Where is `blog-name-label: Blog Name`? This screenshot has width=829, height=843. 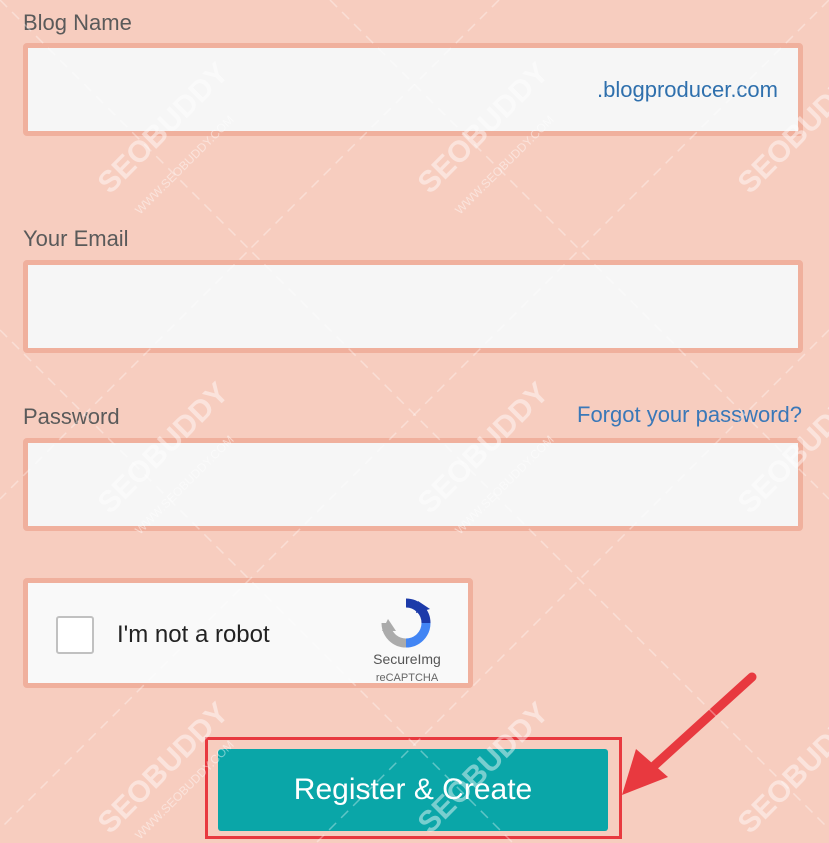 blog-name-label: Blog Name is located at coordinates (77, 22).